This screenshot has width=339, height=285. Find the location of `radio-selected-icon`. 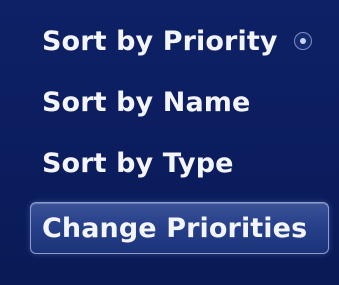

radio-selected-icon is located at coordinates (303, 41).